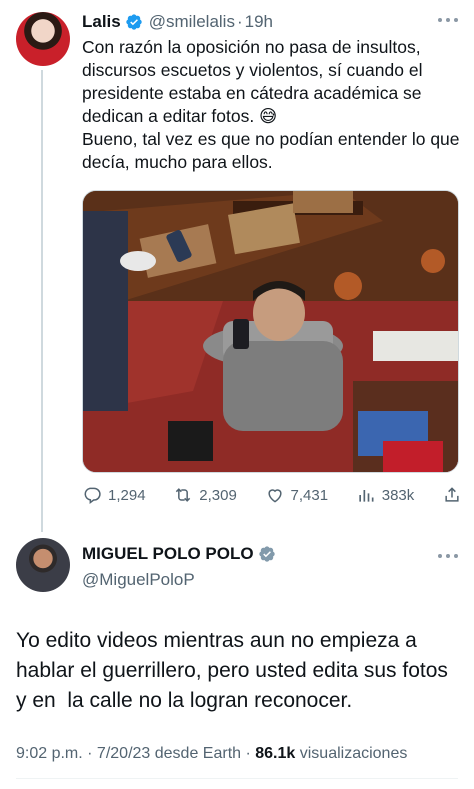  I want to click on reply-count: 1,294, so click(127, 495).